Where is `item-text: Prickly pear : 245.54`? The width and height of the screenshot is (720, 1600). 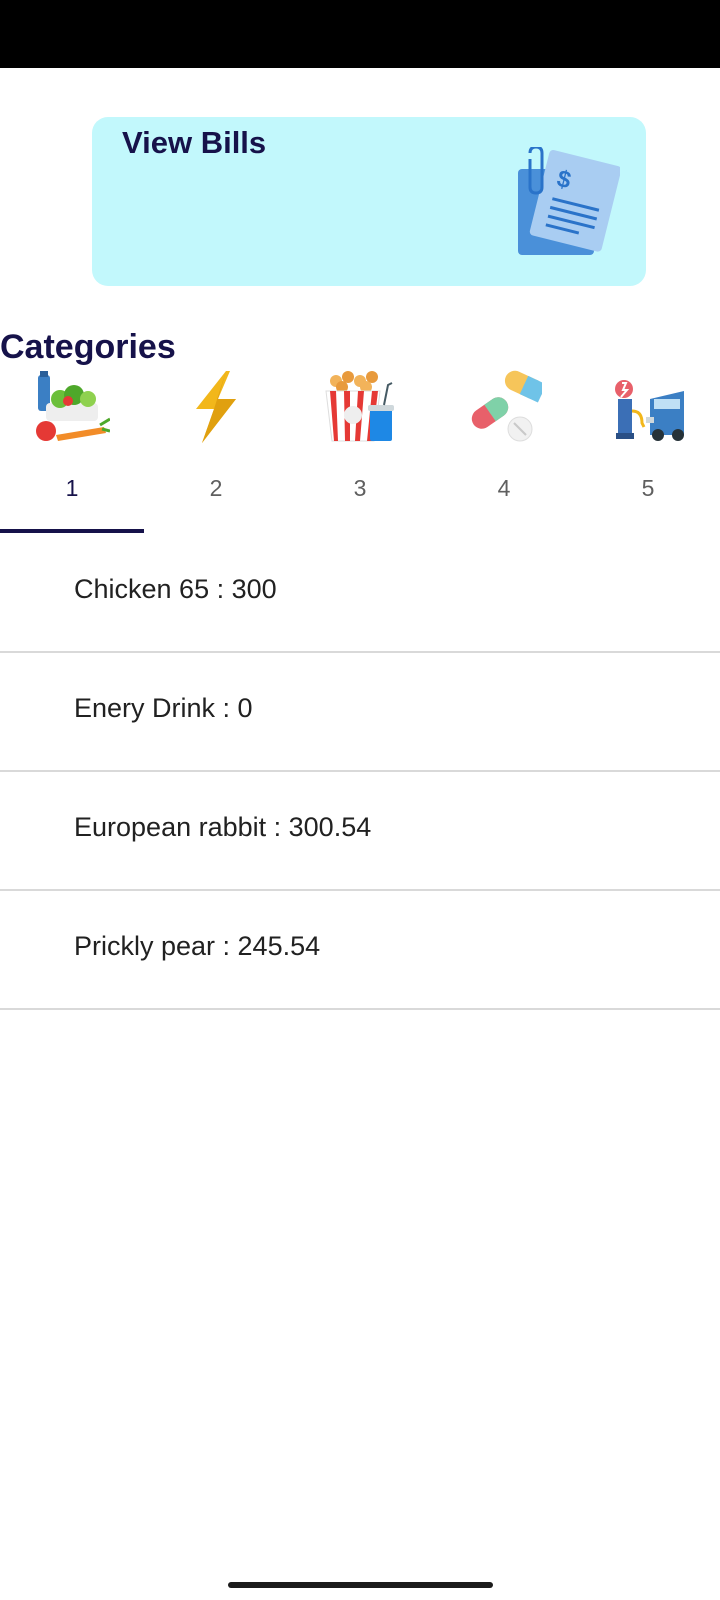 item-text: Prickly pear : 245.54 is located at coordinates (197, 946).